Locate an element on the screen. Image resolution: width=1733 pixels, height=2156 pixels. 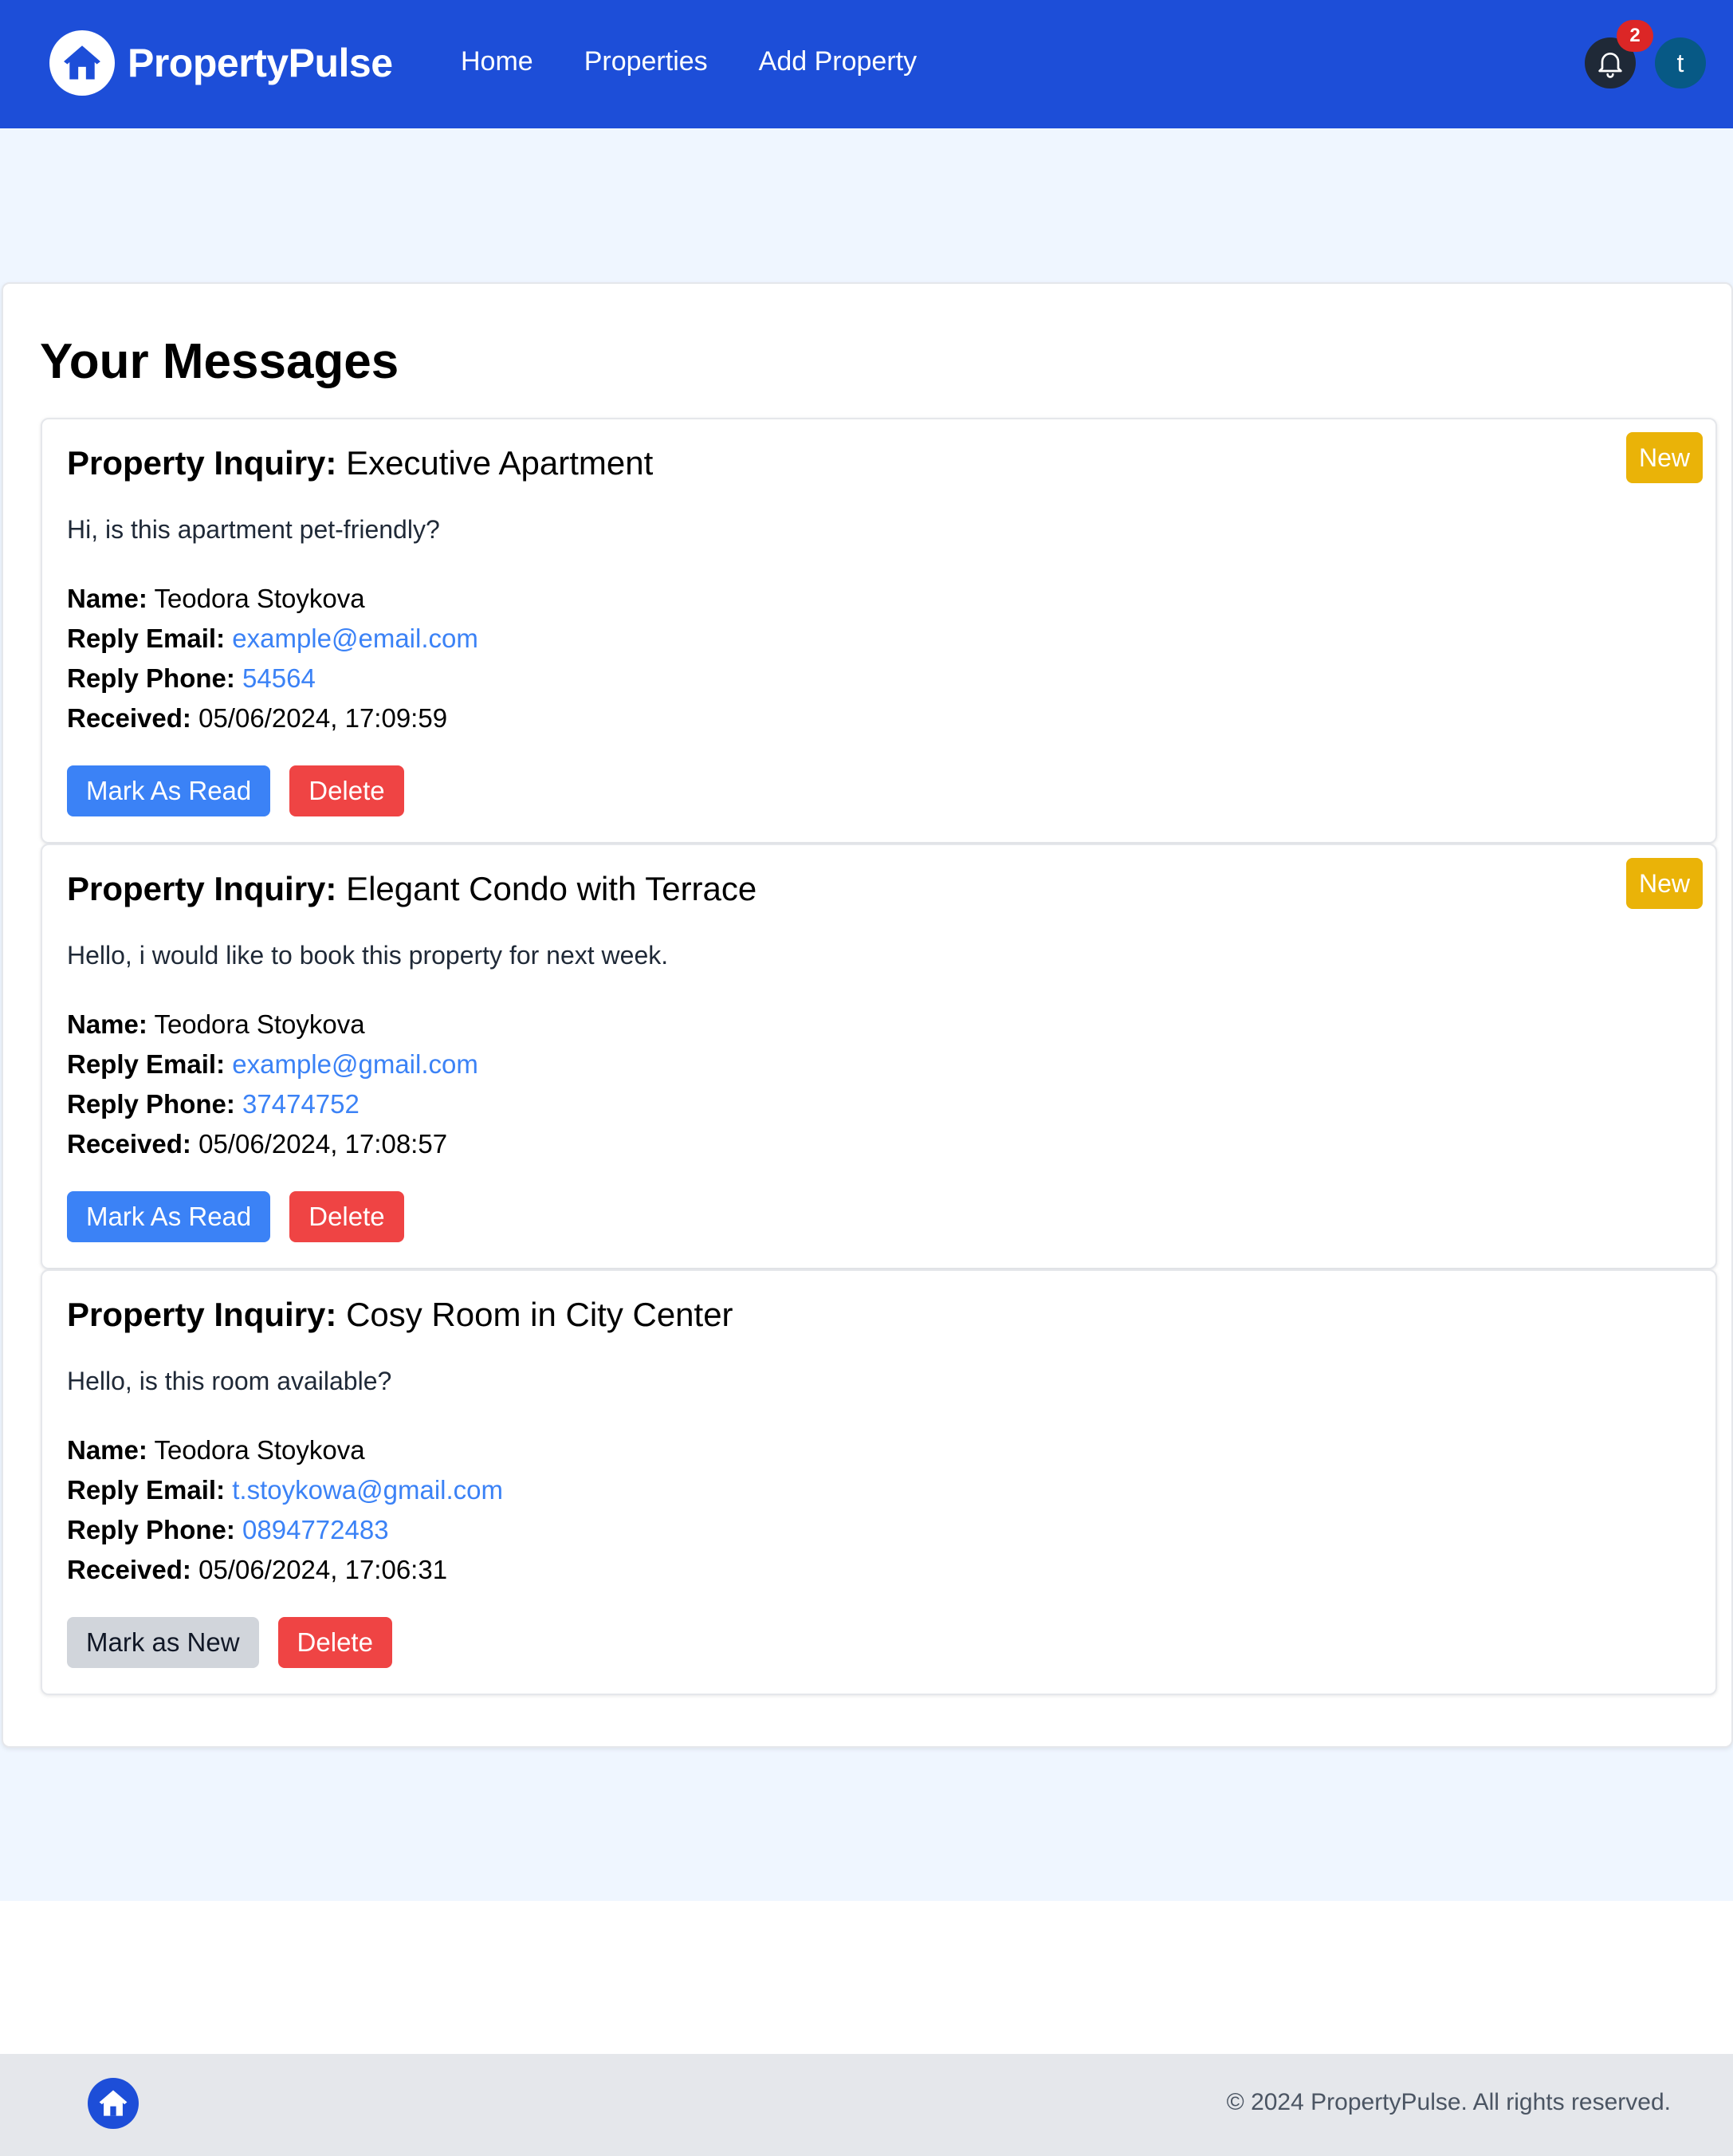
brand-link: PropertyPulse is located at coordinates (221, 63).